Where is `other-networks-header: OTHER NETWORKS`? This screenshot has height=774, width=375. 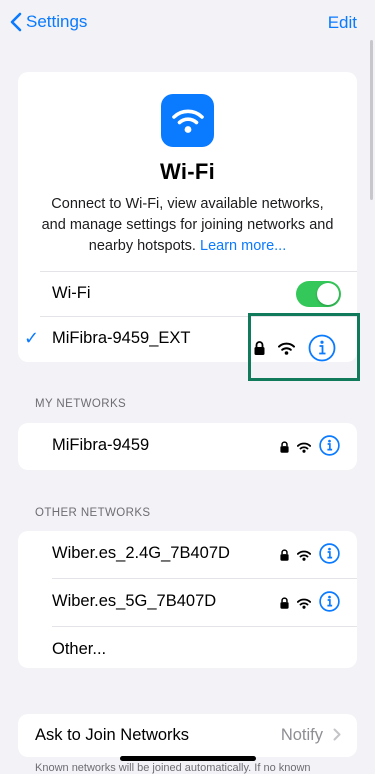 other-networks-header: OTHER NETWORKS is located at coordinates (93, 513).